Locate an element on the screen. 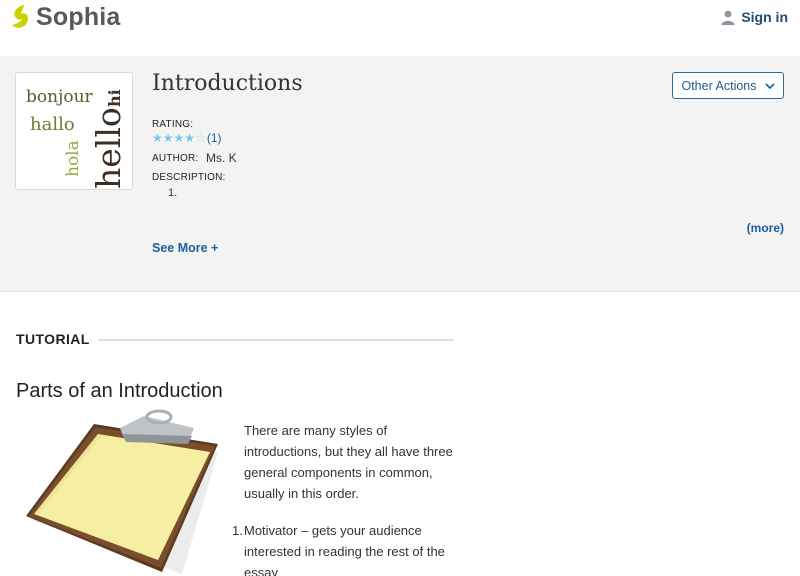 This screenshot has height=576, width=800. rating-count-link: (1) is located at coordinates (214, 138).